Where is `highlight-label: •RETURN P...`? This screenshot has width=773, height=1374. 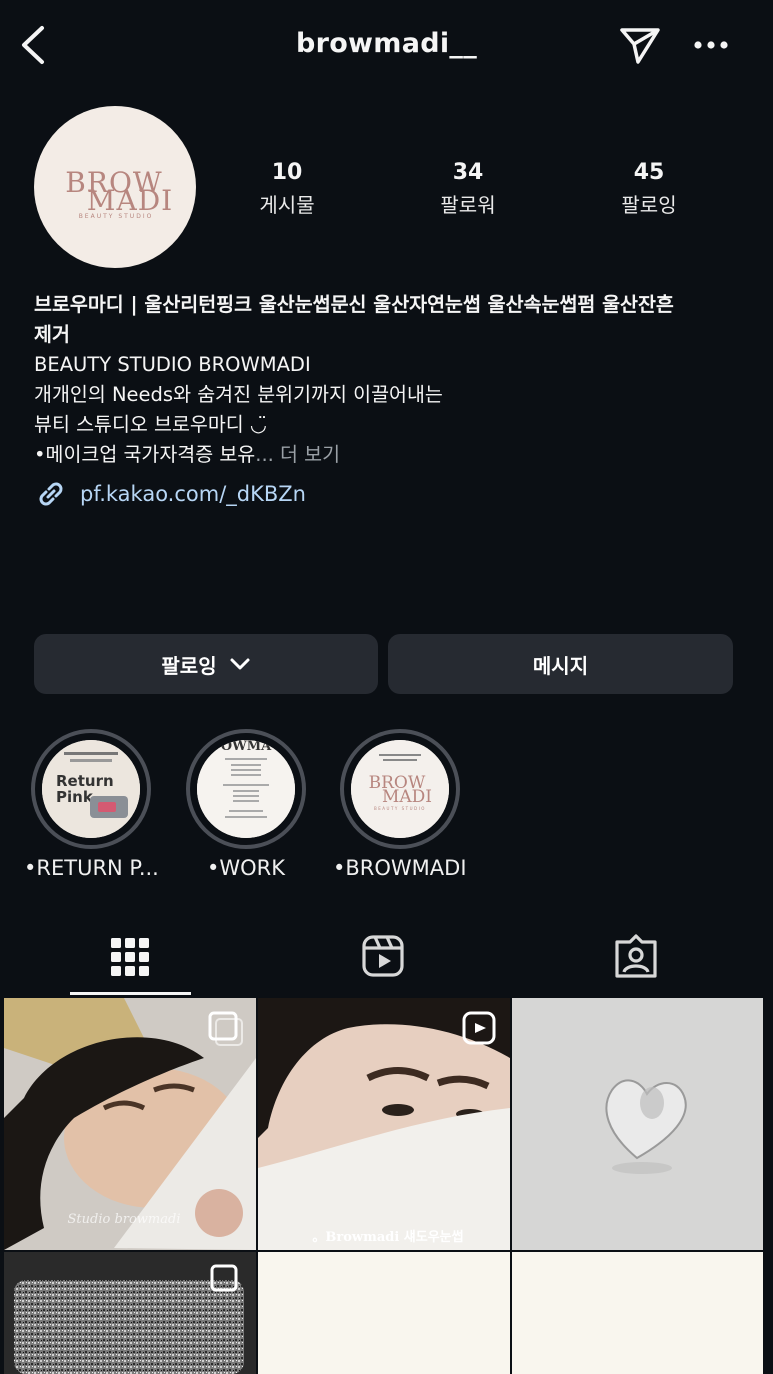
highlight-label: •RETURN P... is located at coordinates (91, 868).